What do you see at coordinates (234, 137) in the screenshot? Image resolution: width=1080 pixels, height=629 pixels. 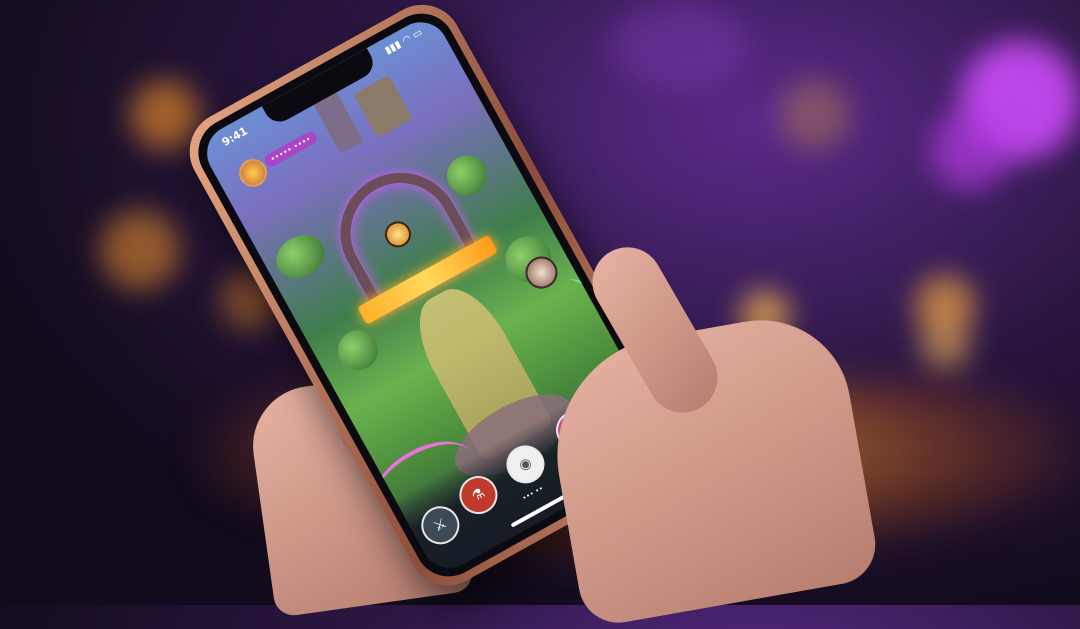 I see `status-time: 9:41` at bounding box center [234, 137].